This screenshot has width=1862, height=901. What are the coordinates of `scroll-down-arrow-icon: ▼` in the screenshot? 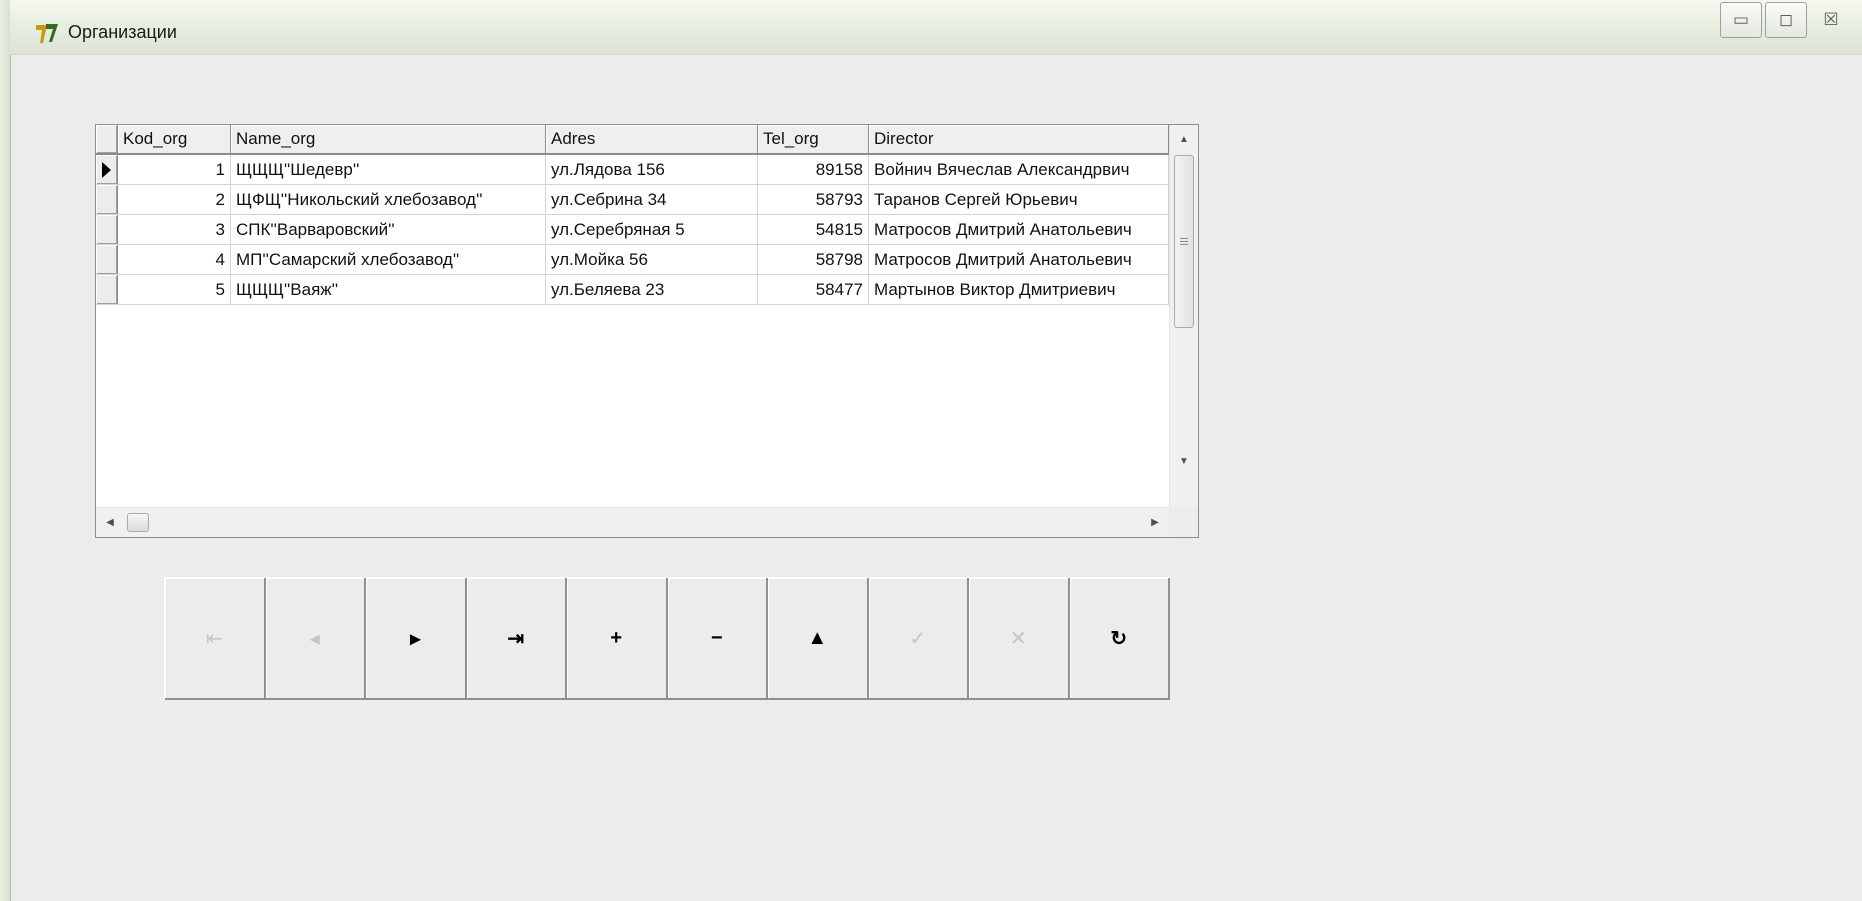 It's located at (1184, 461).